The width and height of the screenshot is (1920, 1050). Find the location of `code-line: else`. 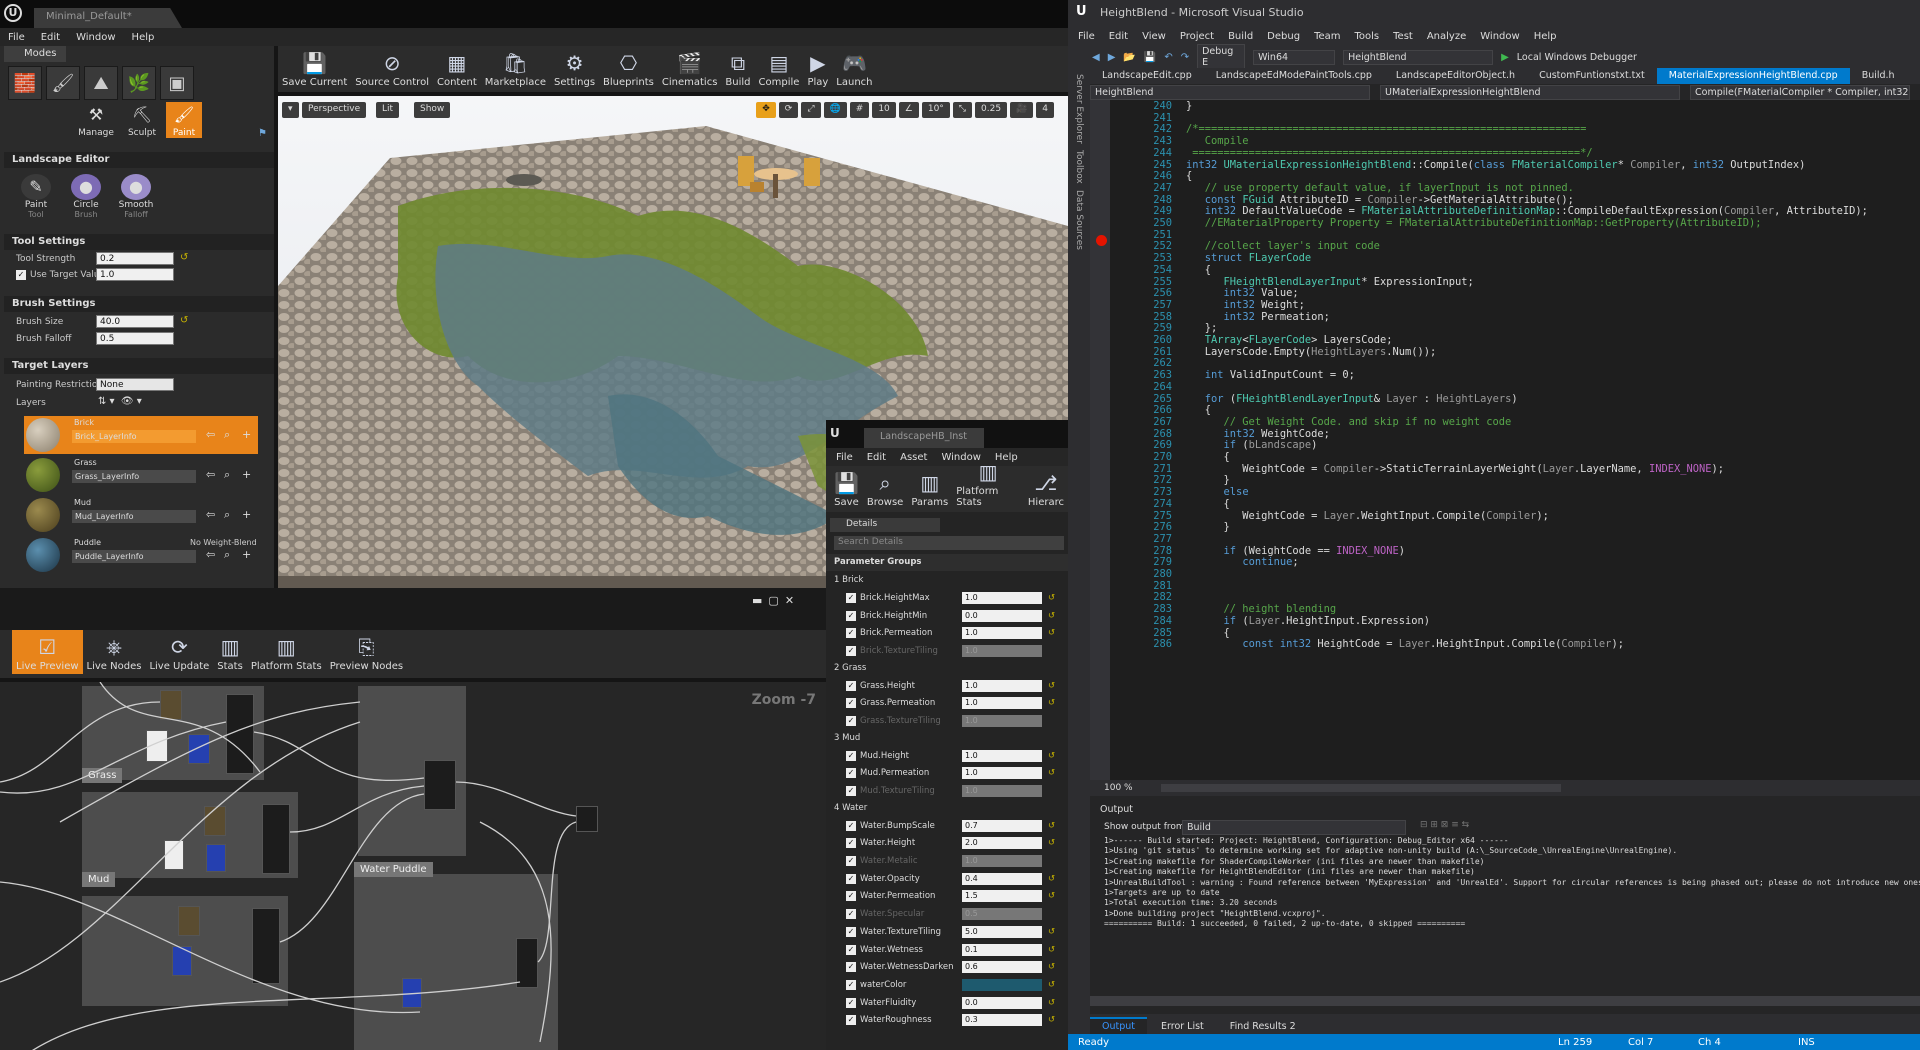

code-line: else is located at coordinates (1217, 492).